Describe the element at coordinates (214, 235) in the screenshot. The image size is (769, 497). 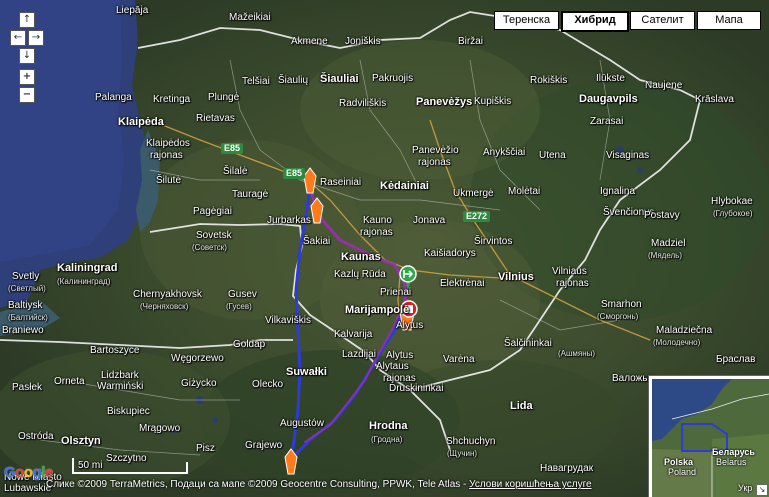
I see `place-label: Sovetsk` at that location.